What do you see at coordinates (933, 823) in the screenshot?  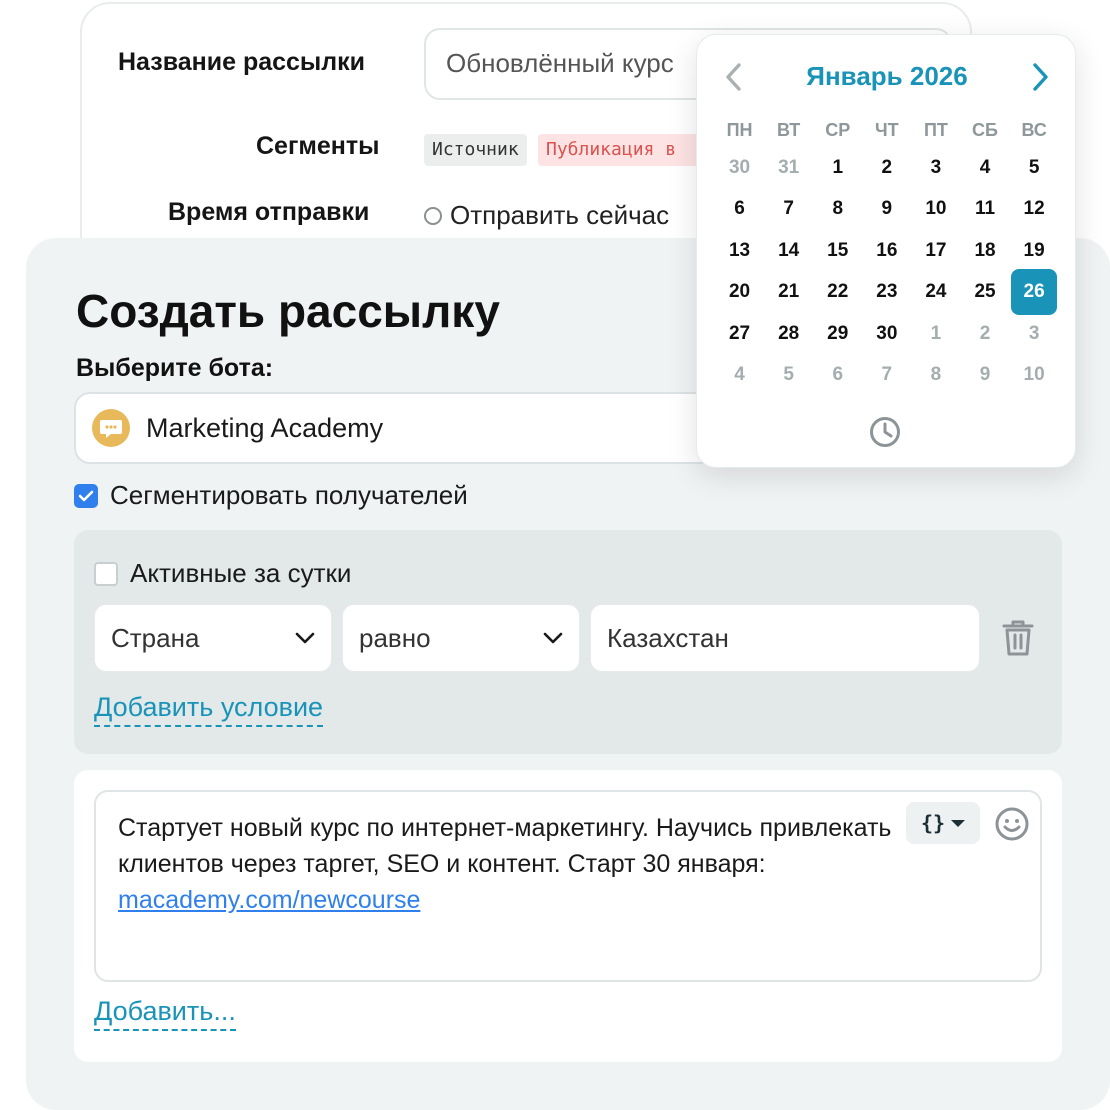 I see `braces-icon: {}` at bounding box center [933, 823].